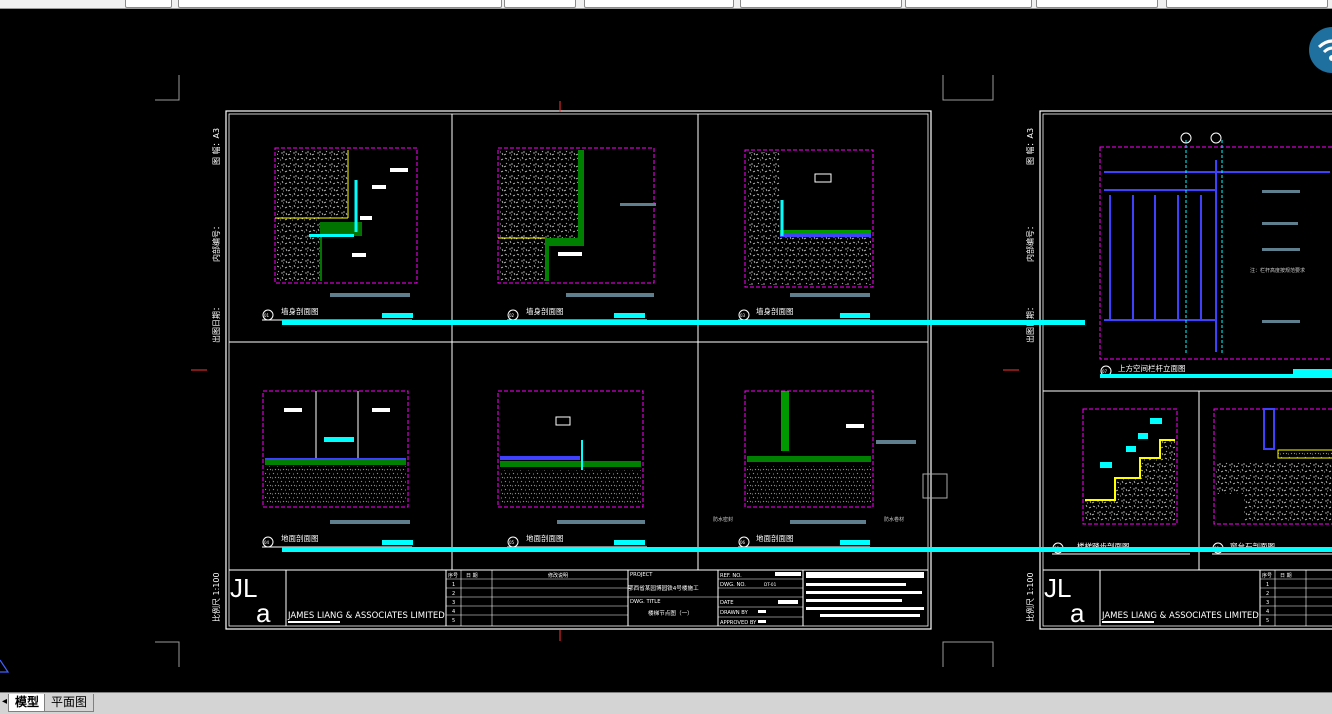 The width and height of the screenshot is (1332, 714). I want to click on approved-by-label: APPROVED BY, so click(738, 623).